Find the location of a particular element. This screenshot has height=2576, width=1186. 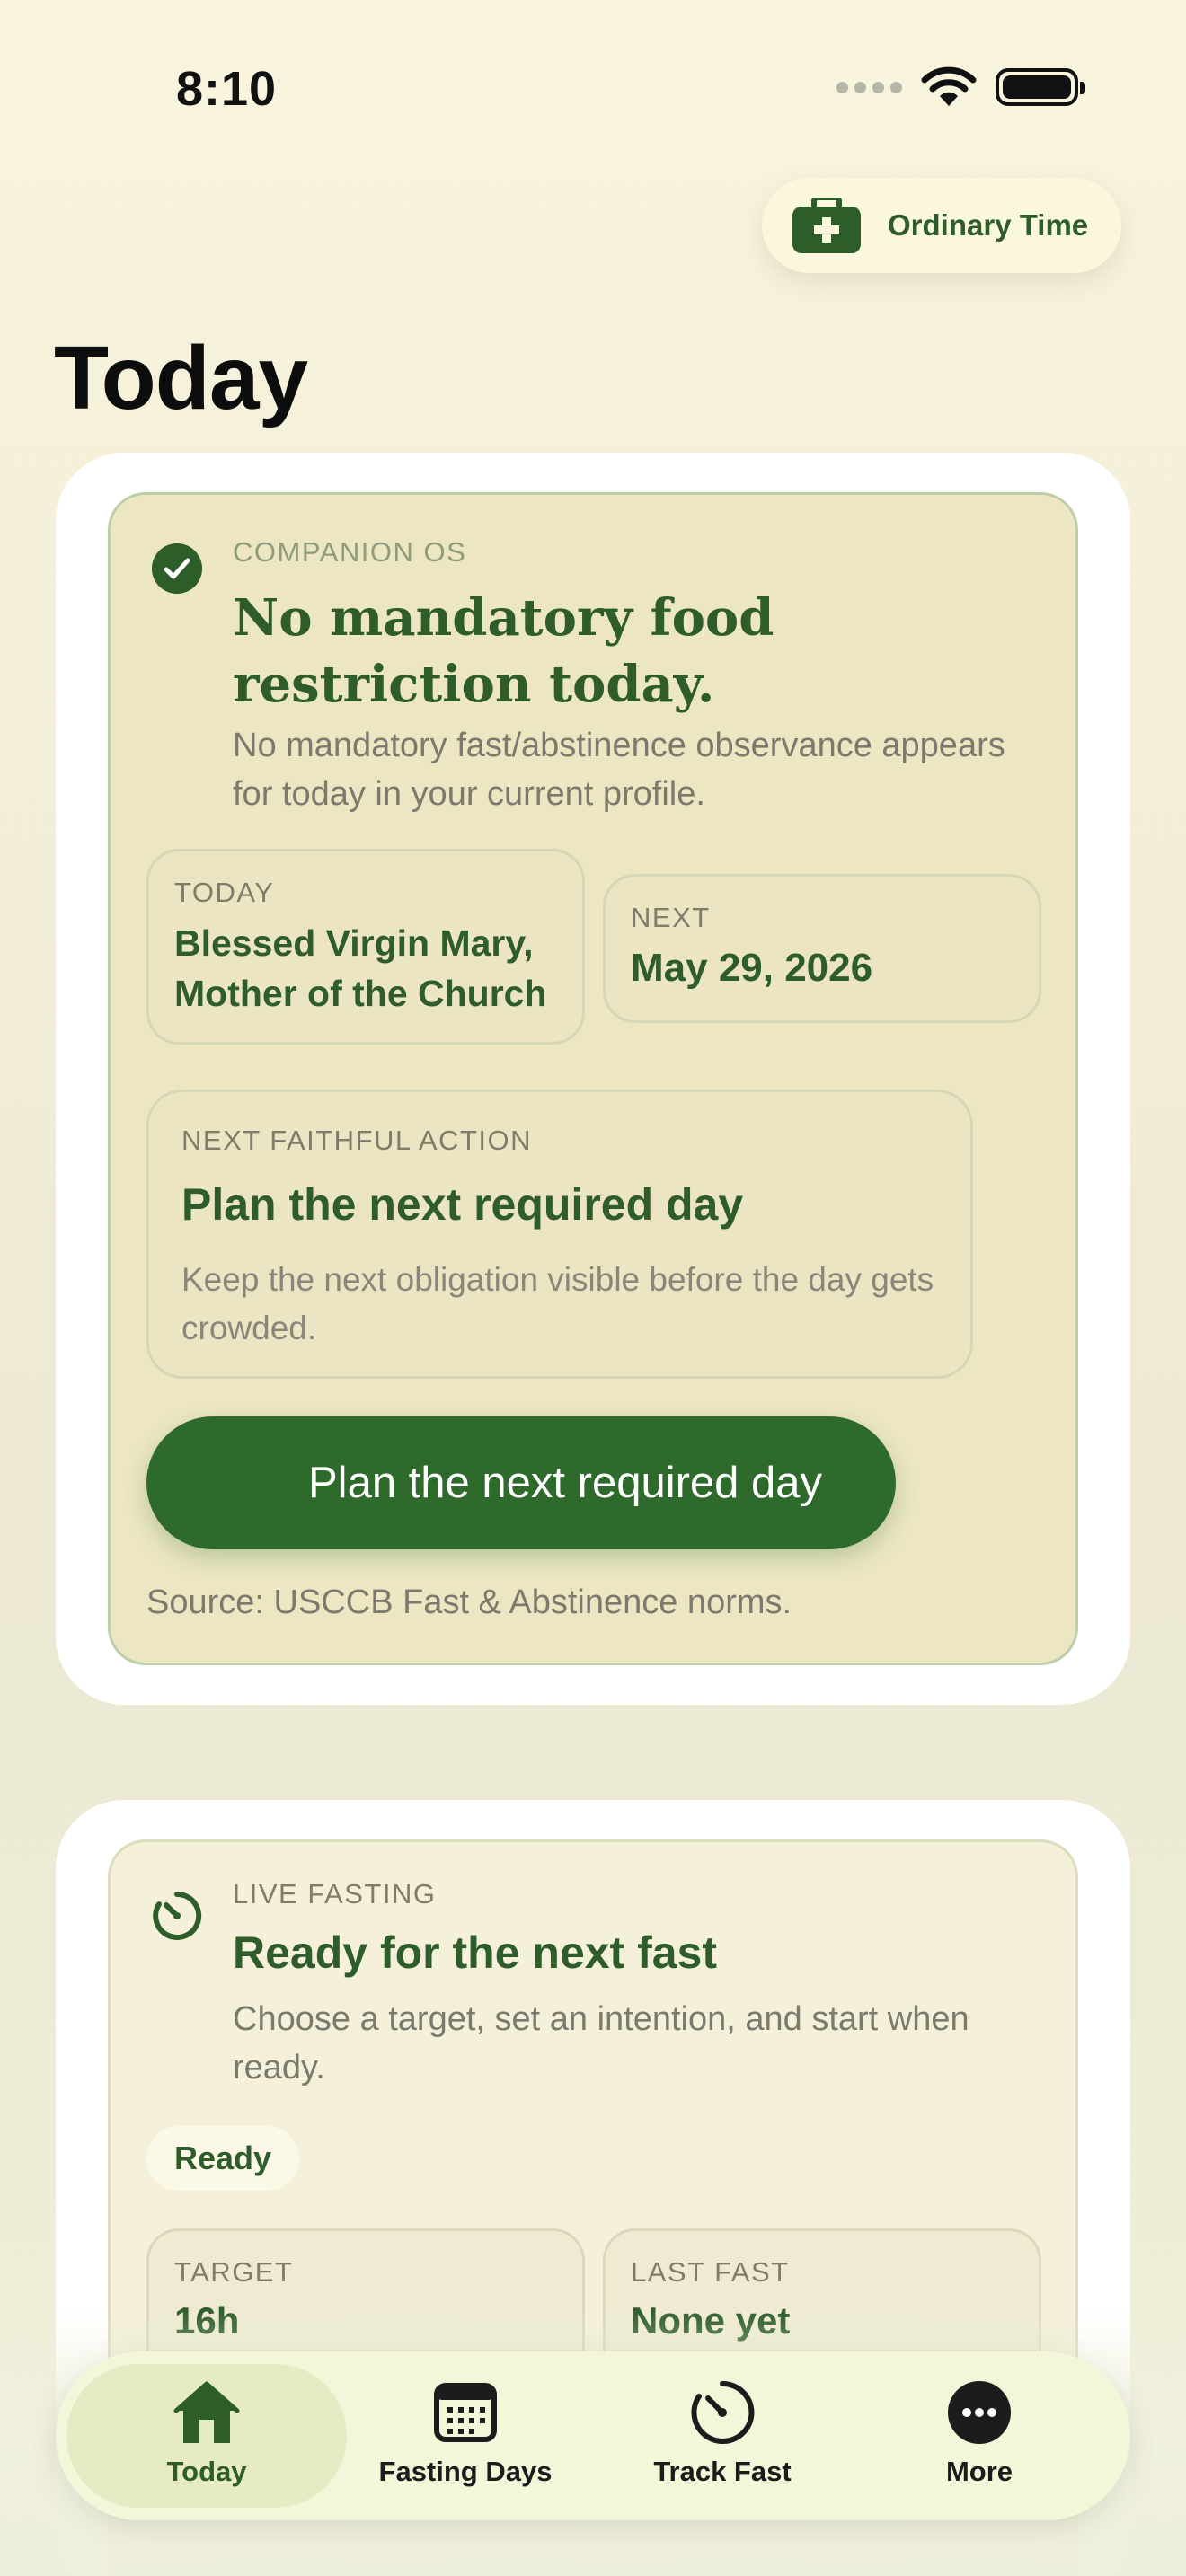

season-label: Ordinary Time is located at coordinates (988, 225).